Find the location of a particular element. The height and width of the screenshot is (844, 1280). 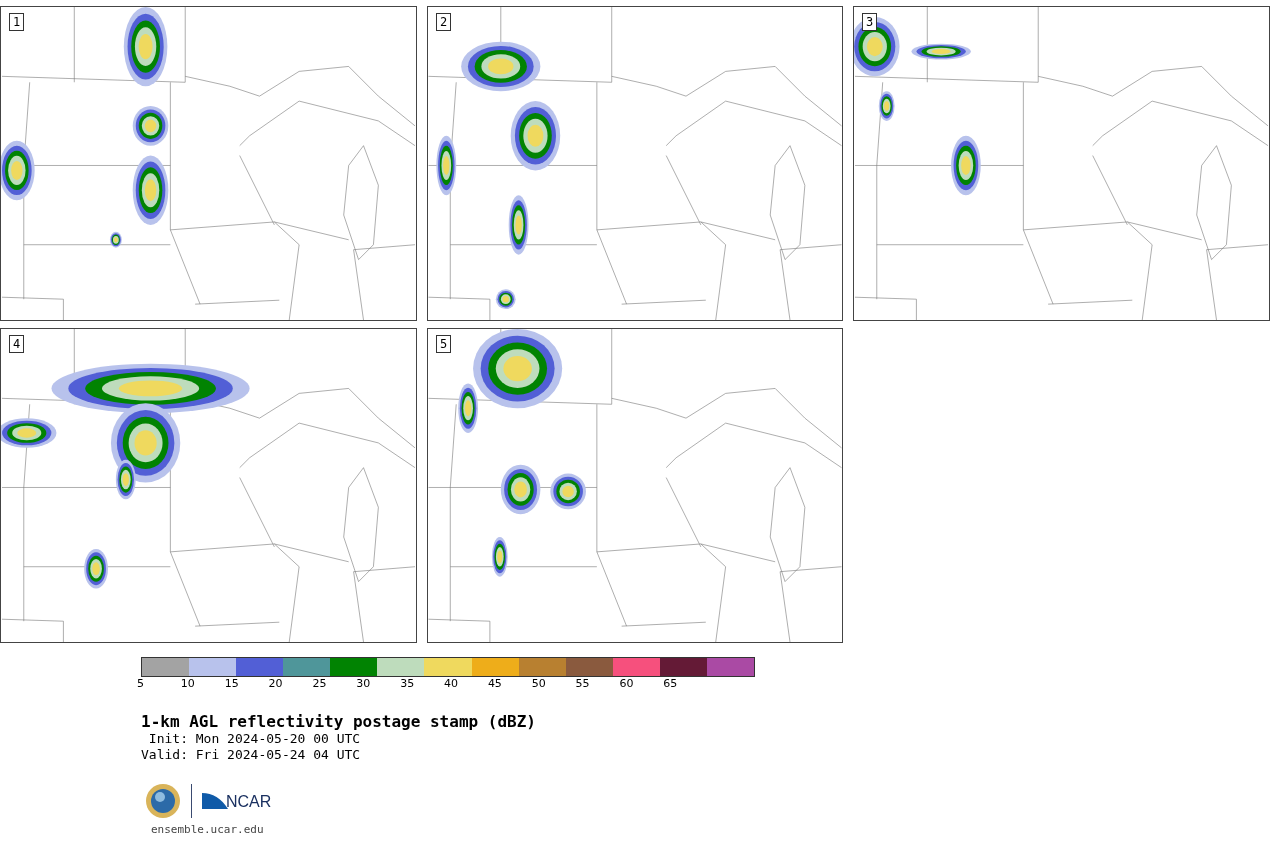

website-address: ensemble.ucar.edu is located at coordinates (208, 830).